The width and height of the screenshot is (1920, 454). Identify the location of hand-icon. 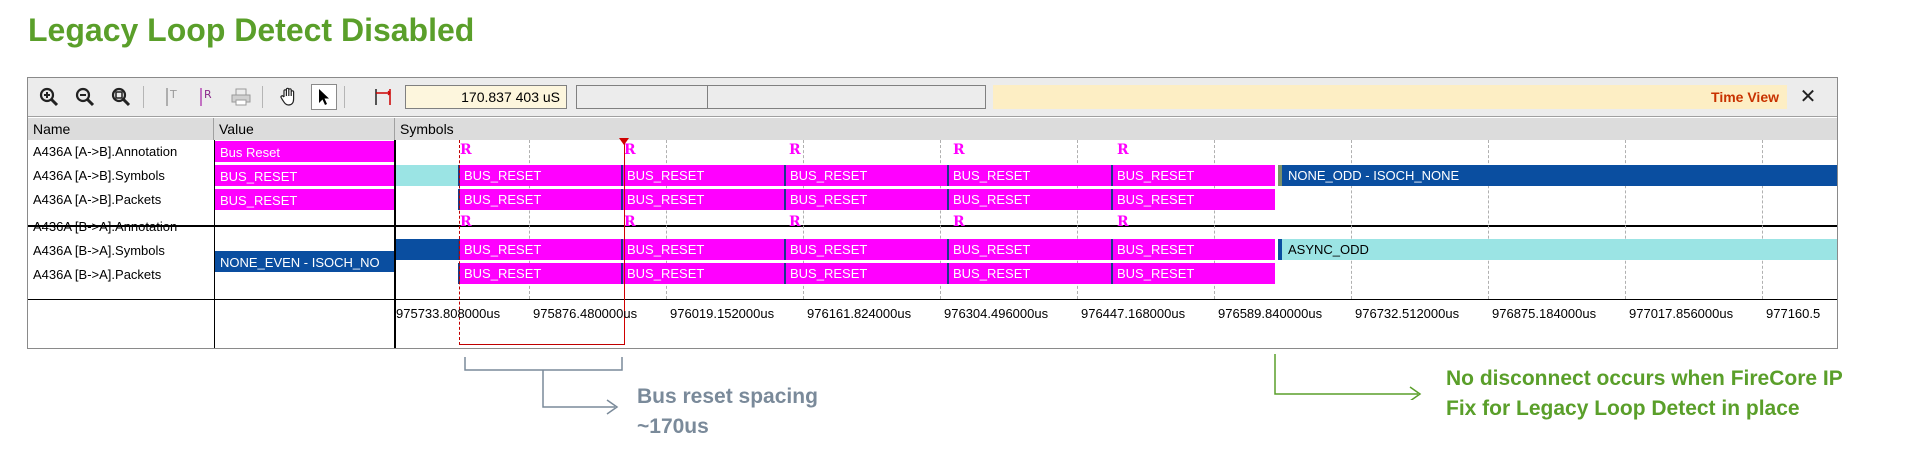
(289, 97).